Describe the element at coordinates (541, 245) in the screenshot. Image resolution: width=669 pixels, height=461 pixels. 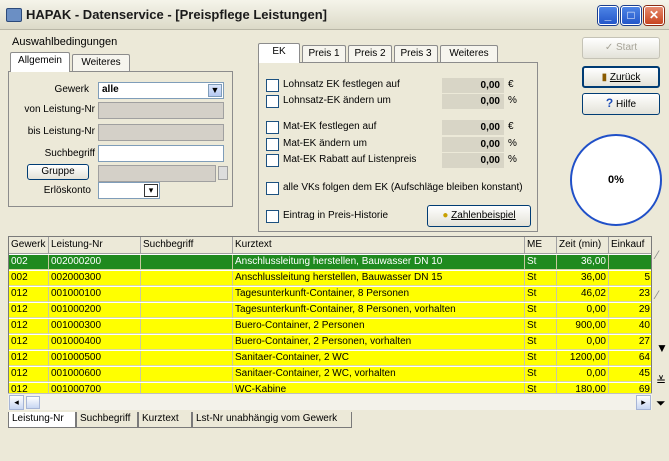
I see `col-header-me: ME` at that location.